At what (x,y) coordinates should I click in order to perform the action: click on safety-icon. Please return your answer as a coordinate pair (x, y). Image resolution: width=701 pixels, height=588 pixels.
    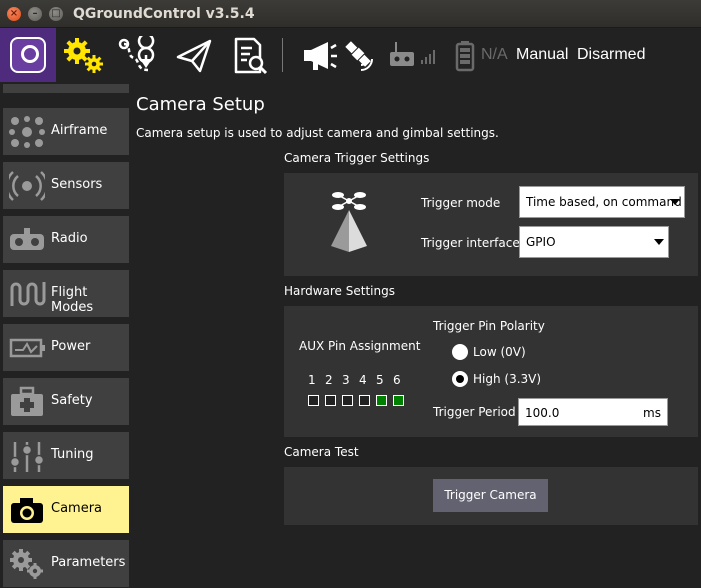
    Looking at the image, I should click on (27, 401).